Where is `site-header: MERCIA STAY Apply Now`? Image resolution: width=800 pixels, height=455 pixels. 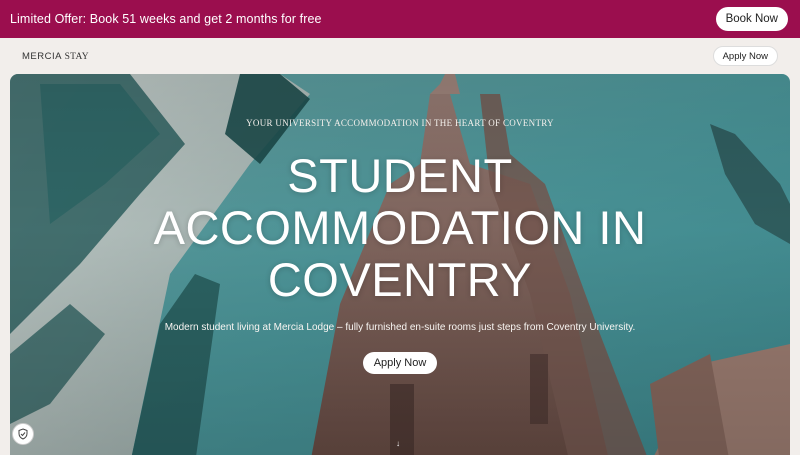
site-header: MERCIA STAY Apply Now is located at coordinates (400, 56).